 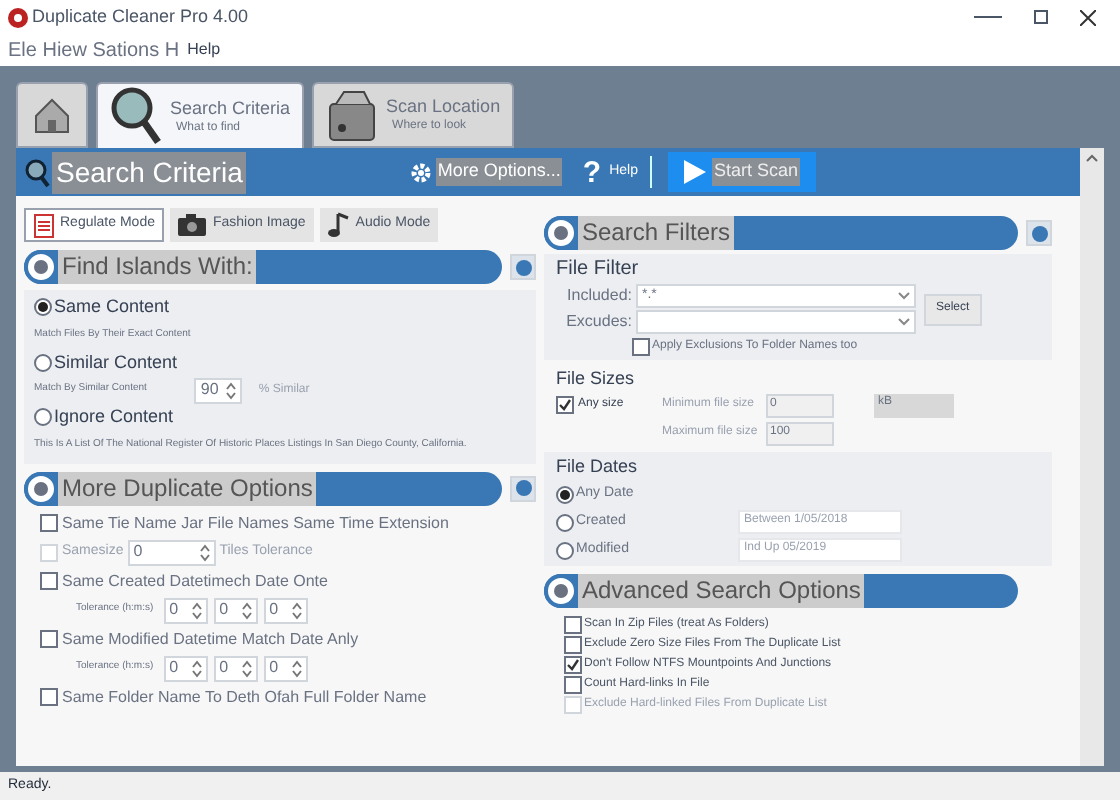 What do you see at coordinates (157, 267) in the screenshot?
I see `section-title: Find Islands With:` at bounding box center [157, 267].